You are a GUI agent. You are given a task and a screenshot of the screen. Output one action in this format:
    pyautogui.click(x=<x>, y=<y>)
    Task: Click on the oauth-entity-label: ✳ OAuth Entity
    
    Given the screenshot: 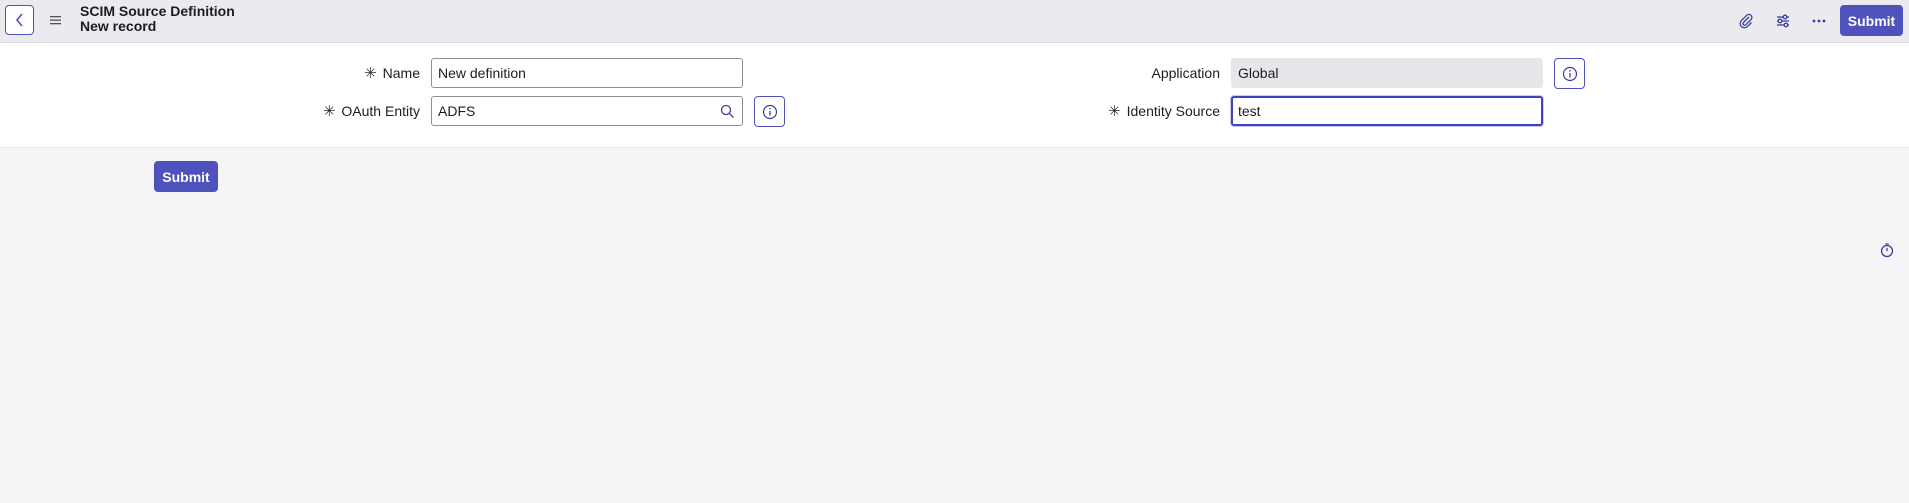 What is the action you would take?
    pyautogui.click(x=330, y=111)
    